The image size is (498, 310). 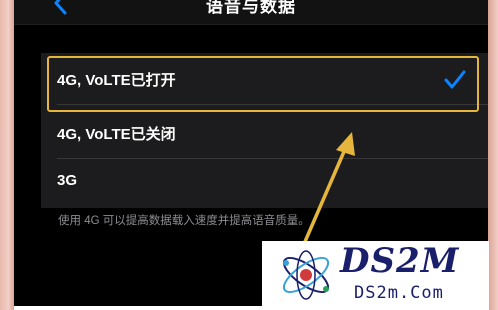 I want to click on watermark: DS2M DS2m.Com, so click(x=375, y=275).